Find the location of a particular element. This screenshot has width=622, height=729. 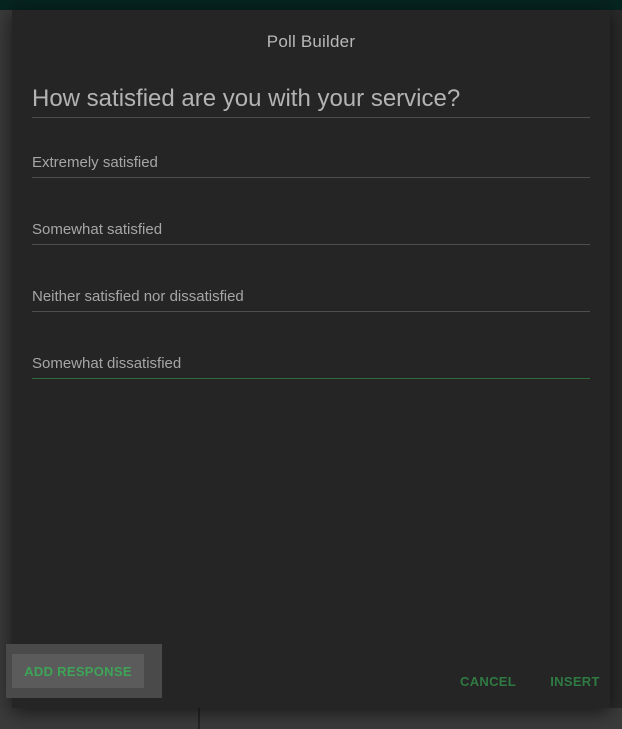

backdrop-panel-bottom is located at coordinates (311, 718).